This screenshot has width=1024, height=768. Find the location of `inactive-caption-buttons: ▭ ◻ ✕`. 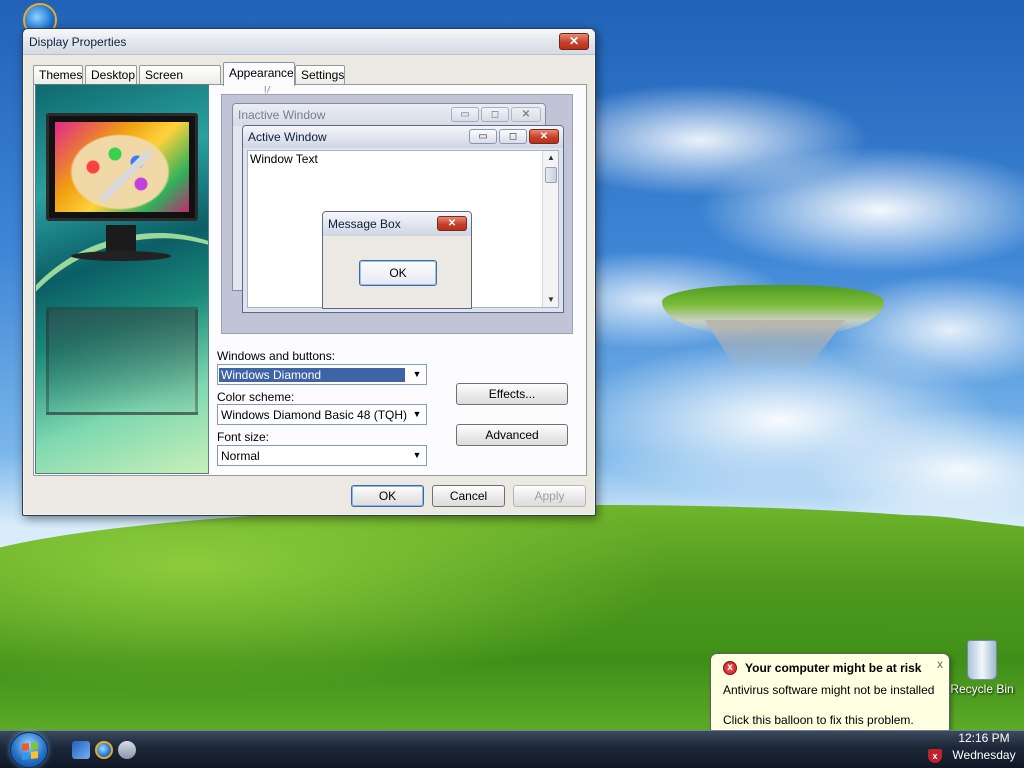

inactive-caption-buttons: ▭ ◻ ✕ is located at coordinates (496, 115).